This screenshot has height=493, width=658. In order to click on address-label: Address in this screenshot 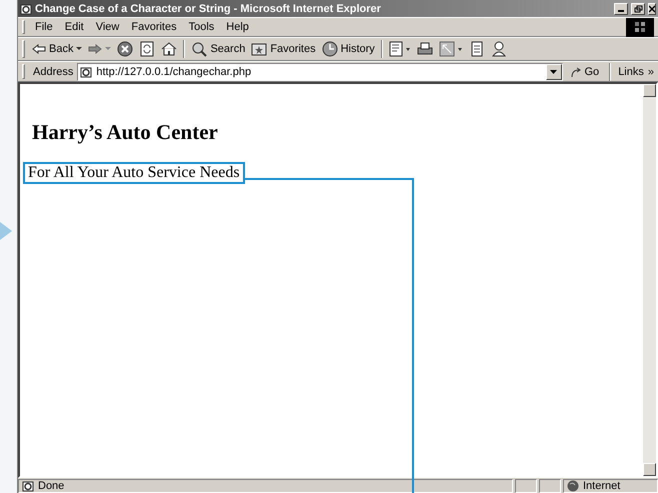, I will do `click(53, 72)`.